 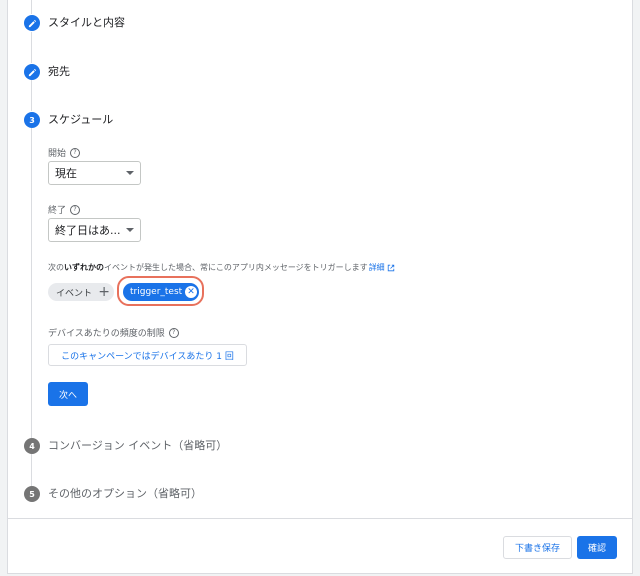 I want to click on trigger-event-chip: trigger_test ✕, so click(x=161, y=292).